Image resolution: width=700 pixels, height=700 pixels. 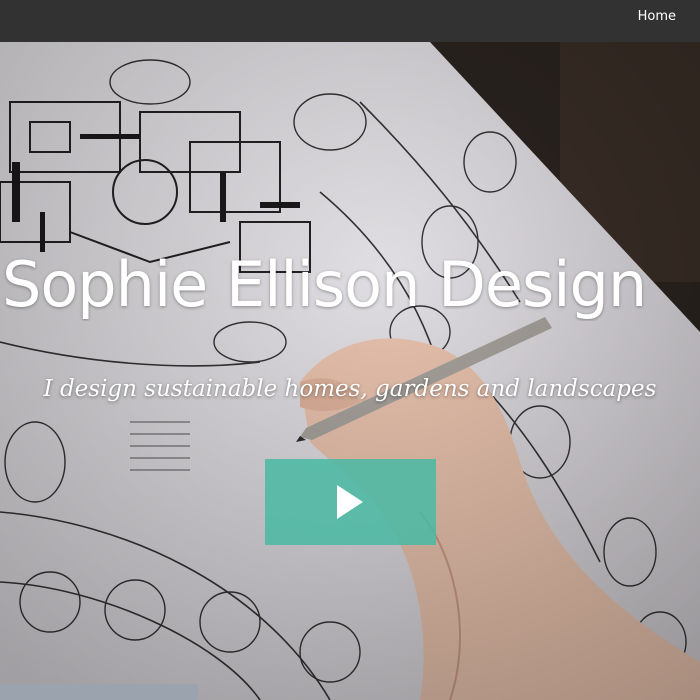 What do you see at coordinates (99, 692) in the screenshot?
I see `bottom-overlay-strip` at bounding box center [99, 692].